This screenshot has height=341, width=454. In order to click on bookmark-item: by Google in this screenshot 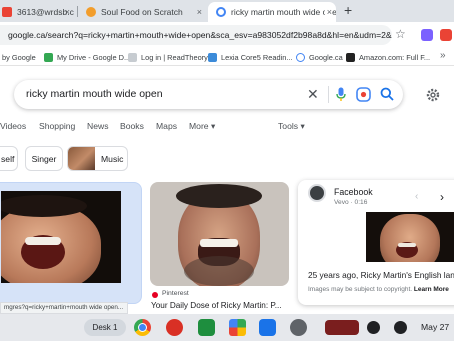, I will do `click(19, 57)`.